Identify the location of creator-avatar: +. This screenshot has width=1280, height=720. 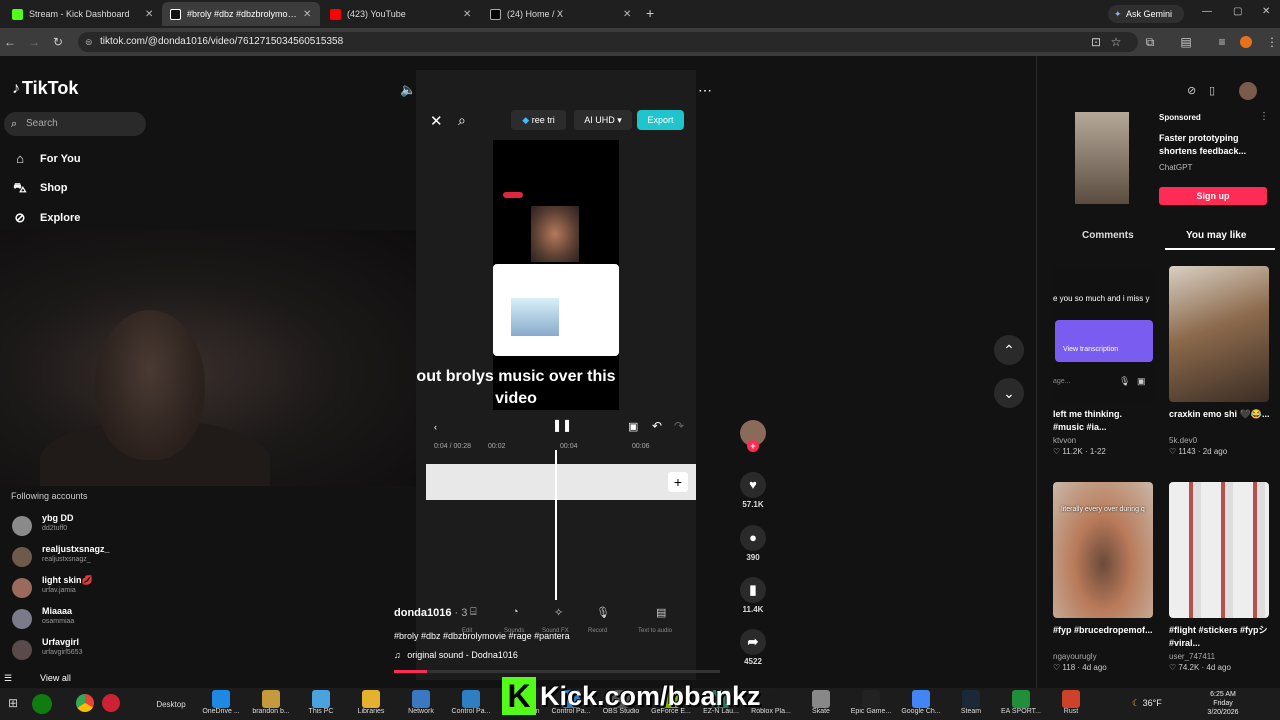
(753, 436).